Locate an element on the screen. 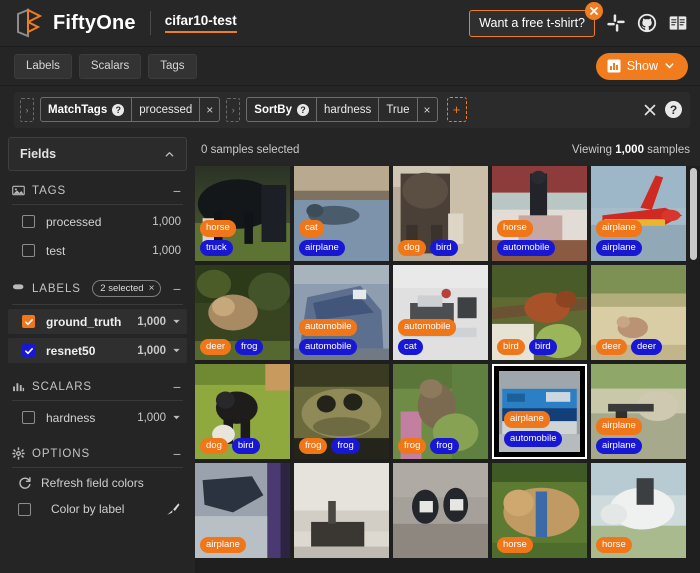 This screenshot has width=700, height=573. collapse-labels-icon: − is located at coordinates (178, 289).